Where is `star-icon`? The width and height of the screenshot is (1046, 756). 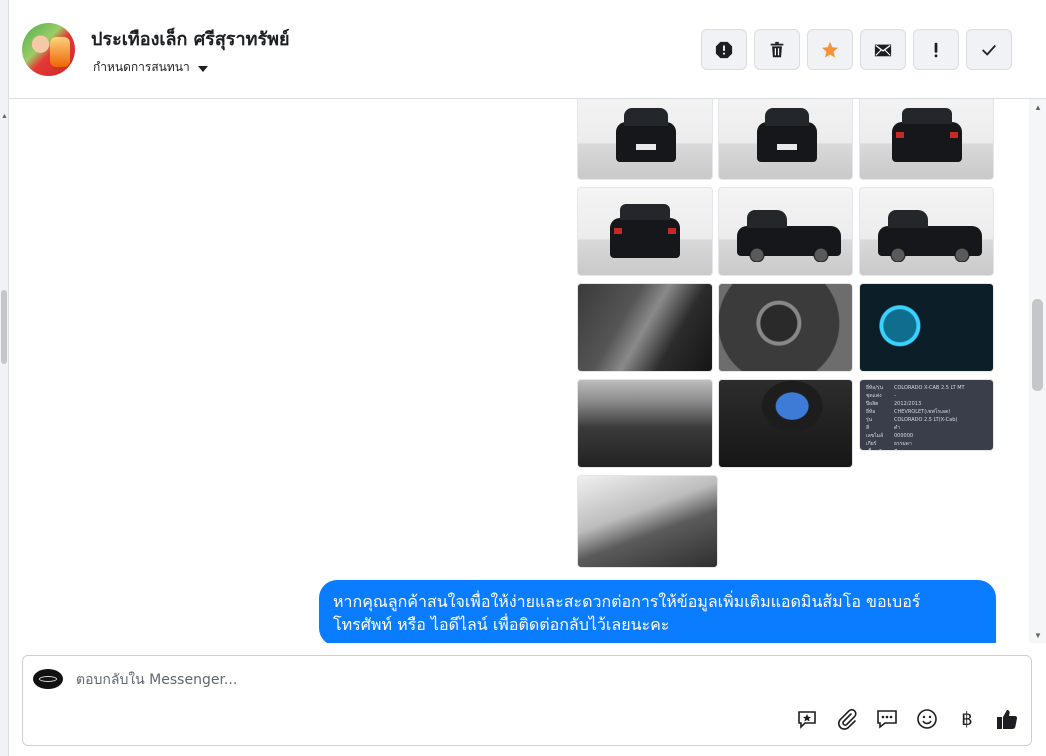
star-icon is located at coordinates (830, 49).